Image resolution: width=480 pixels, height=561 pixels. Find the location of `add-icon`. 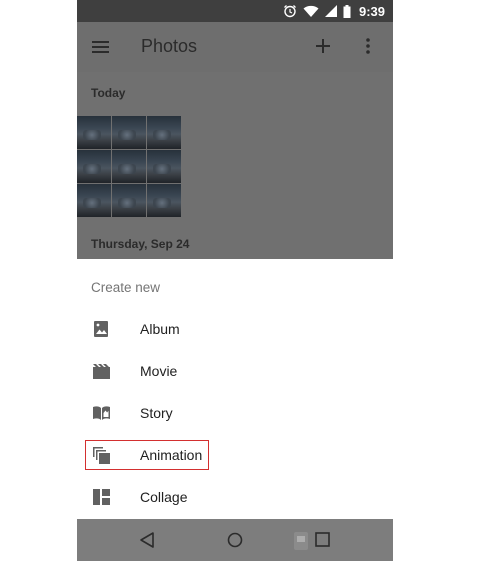

add-icon is located at coordinates (323, 46).